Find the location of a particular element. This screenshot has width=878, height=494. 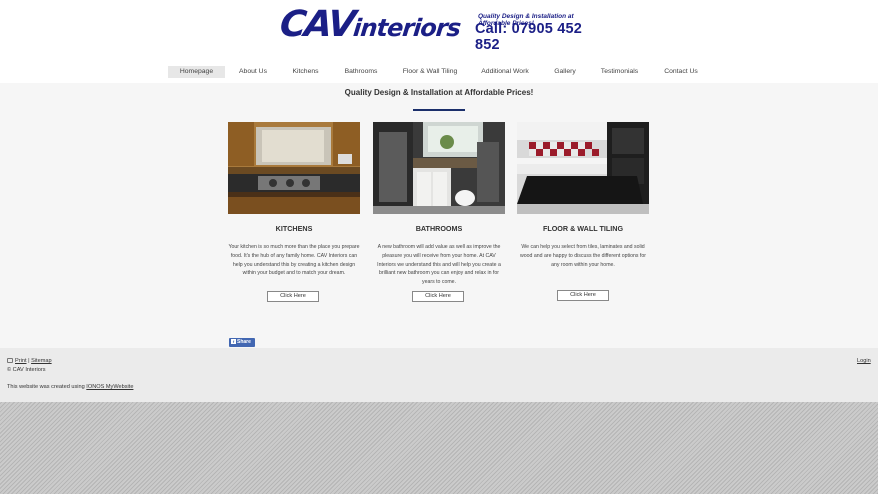

share-label: Share is located at coordinates (244, 342).